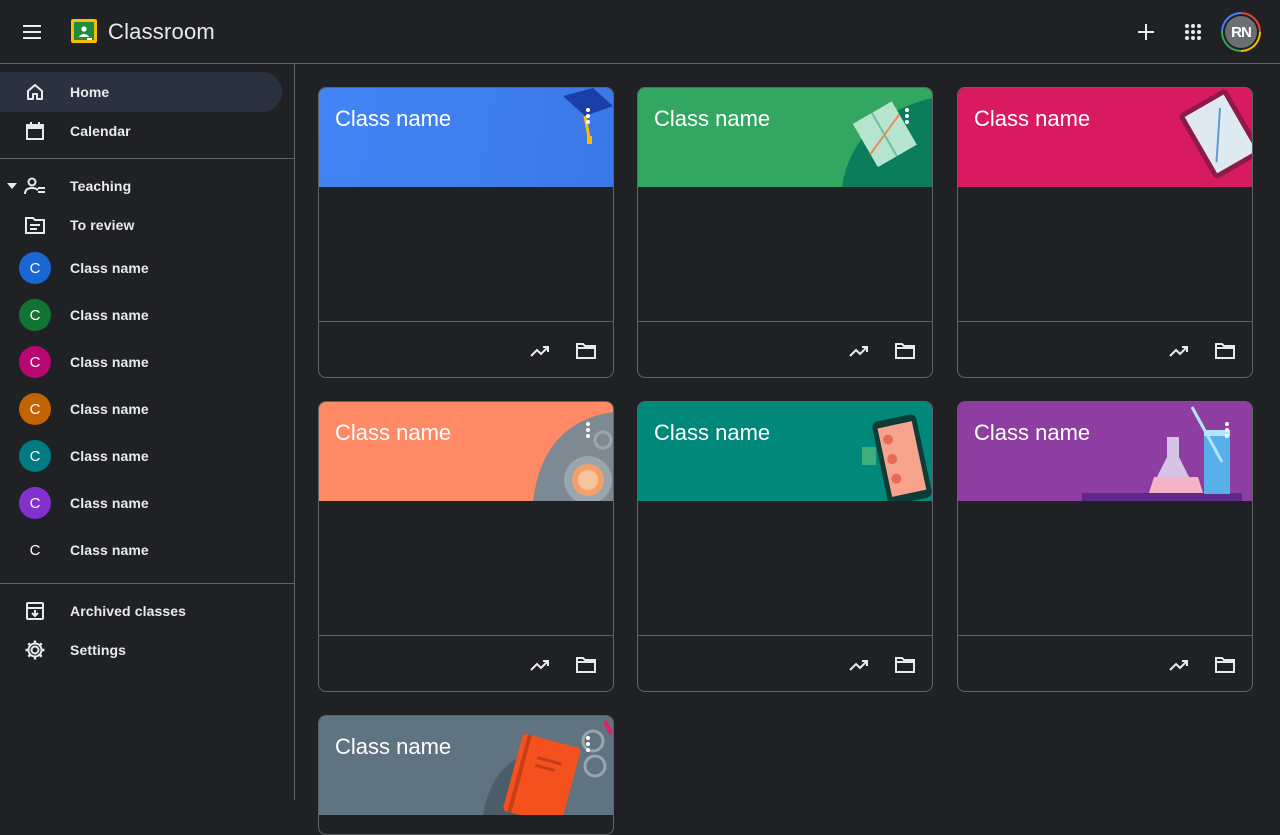 The image size is (1280, 835). I want to click on main-menu-icon, so click(35, 32).